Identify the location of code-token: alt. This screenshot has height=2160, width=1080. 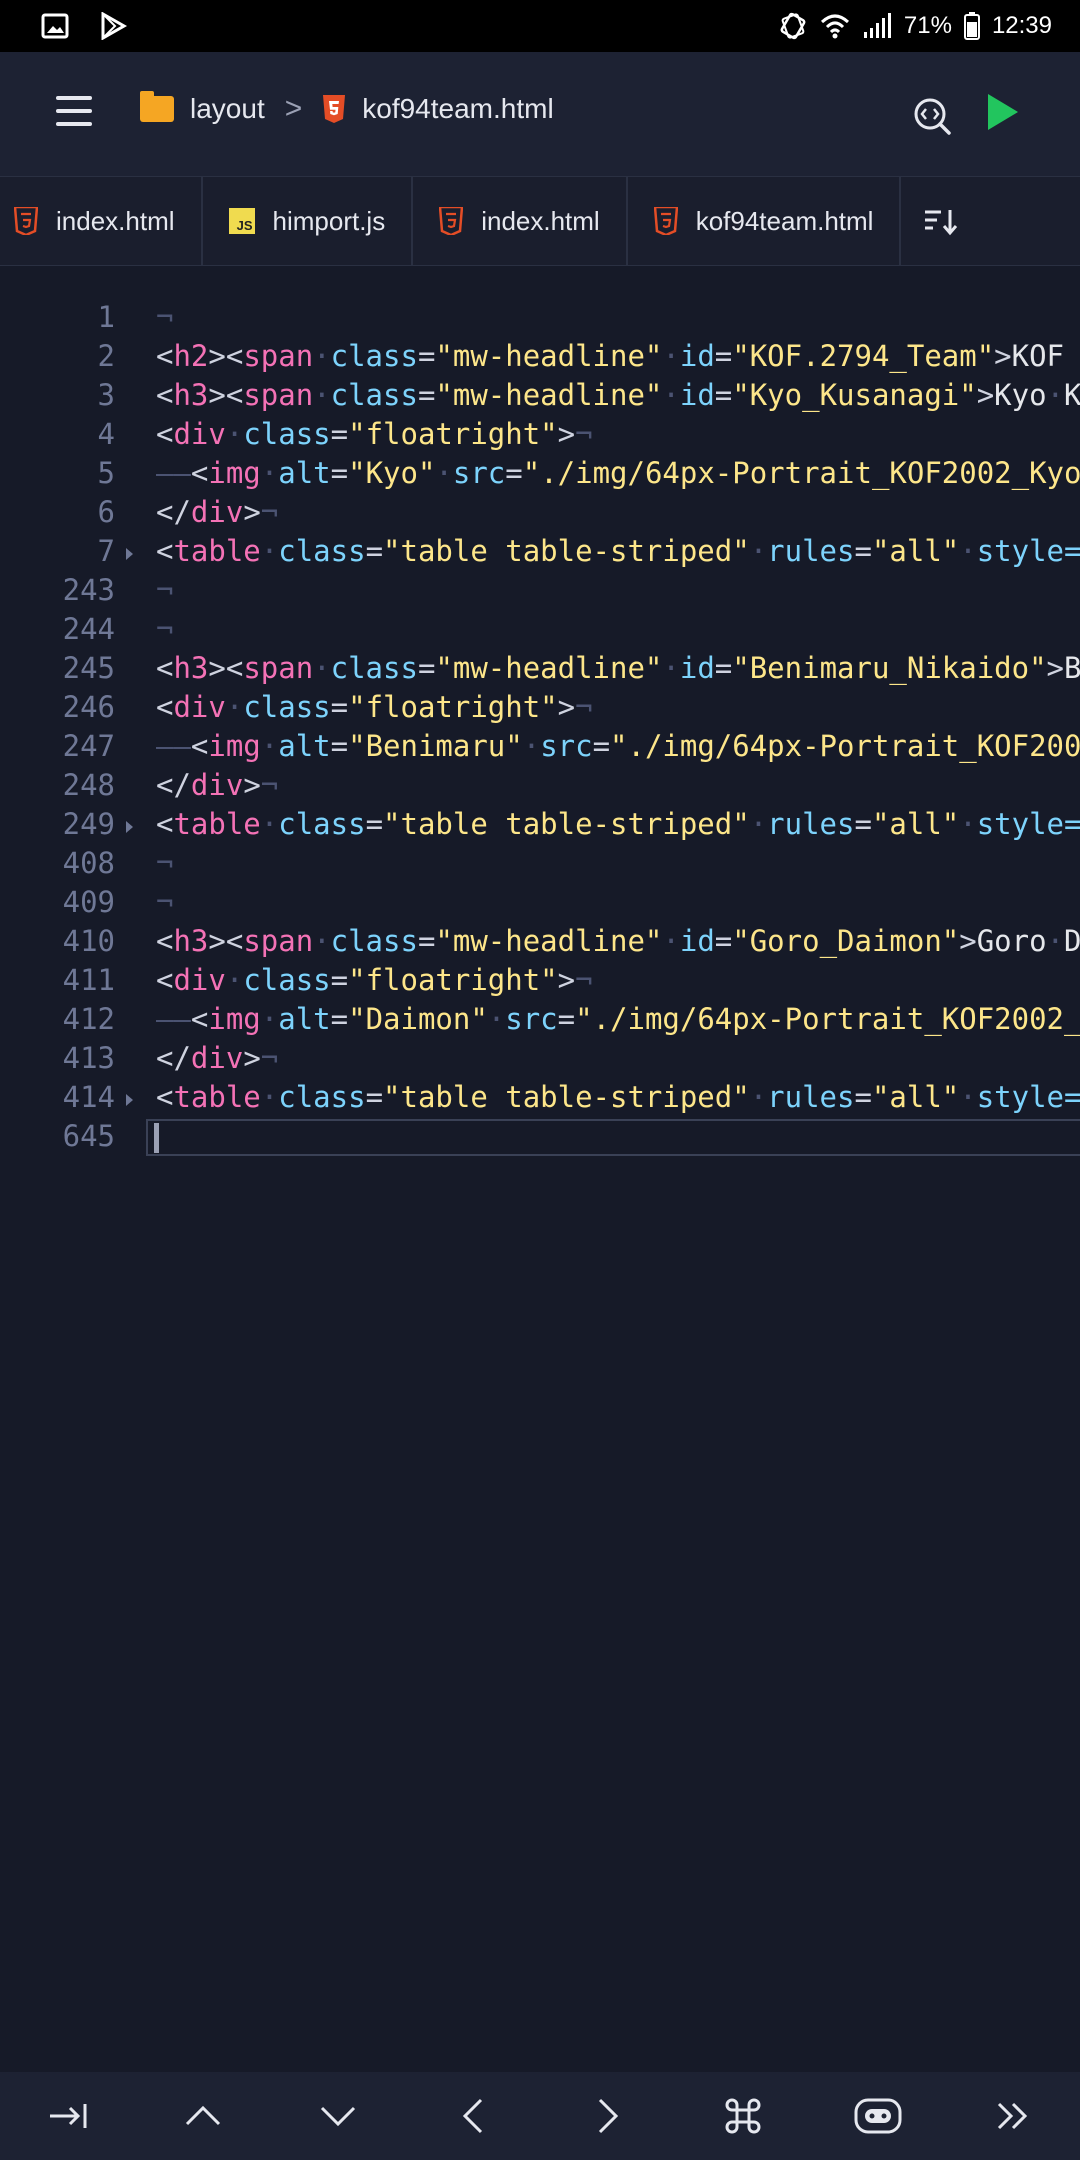
(304, 1019).